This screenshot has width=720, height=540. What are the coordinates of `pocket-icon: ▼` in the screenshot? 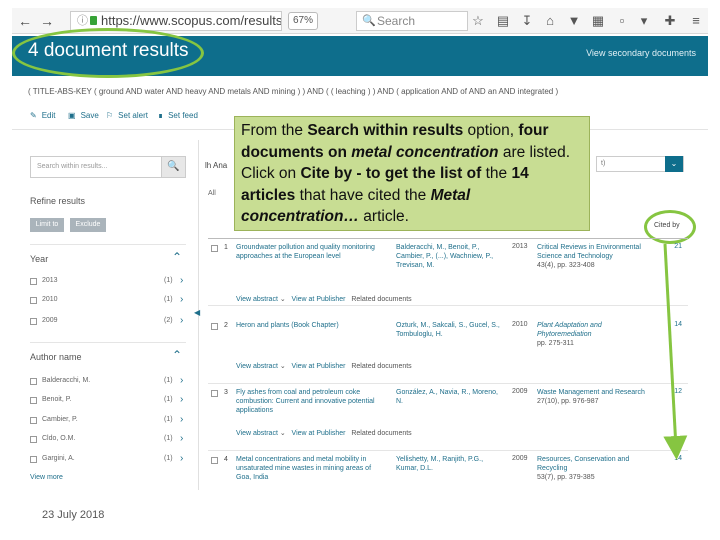 It's located at (574, 21).